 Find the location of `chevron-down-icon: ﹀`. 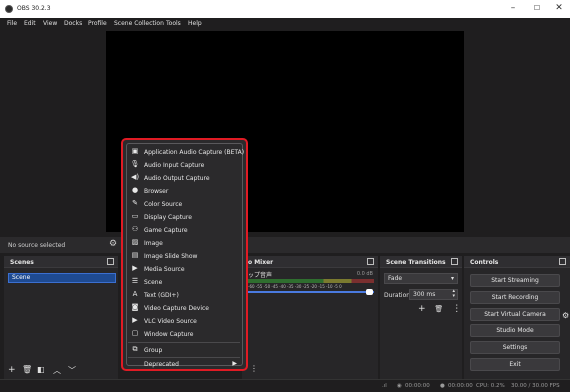

chevron-down-icon: ﹀ is located at coordinates (72, 370).